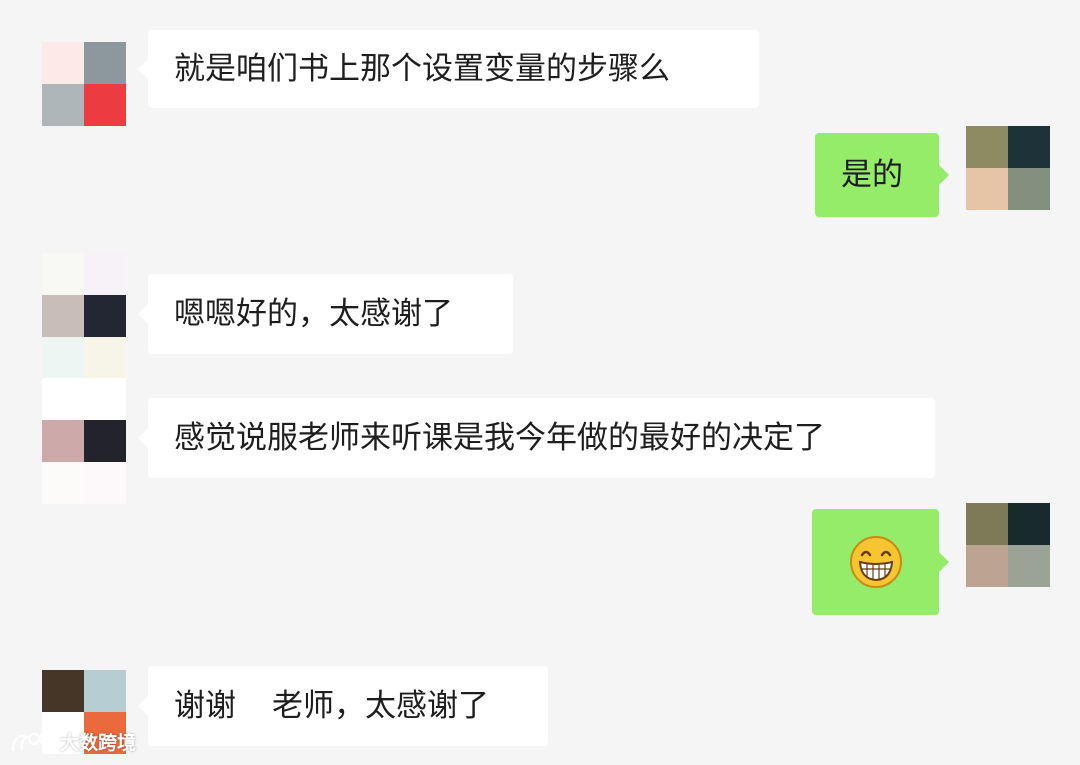 The width and height of the screenshot is (1080, 765). I want to click on message-text: 嗯嗯好的，太感谢了, so click(313, 313).